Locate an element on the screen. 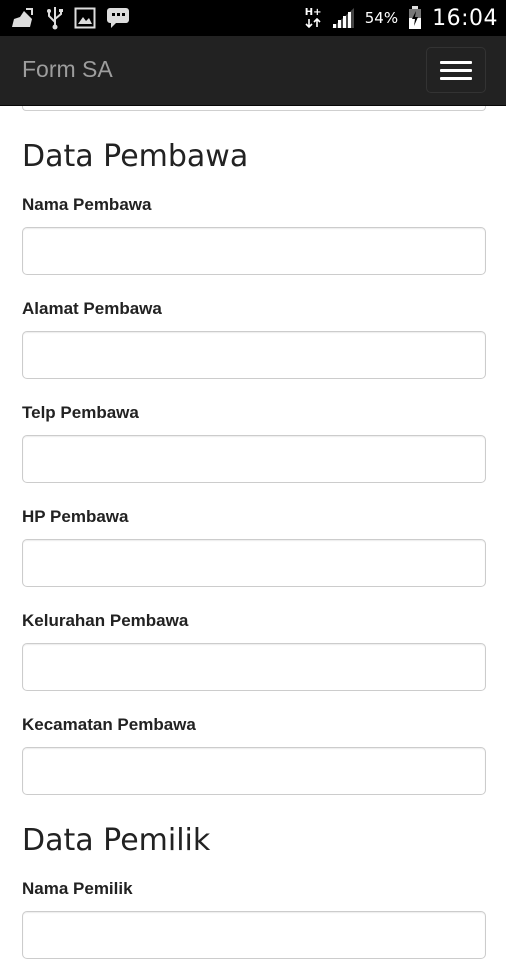  nama-pemilik-input is located at coordinates (254, 935).